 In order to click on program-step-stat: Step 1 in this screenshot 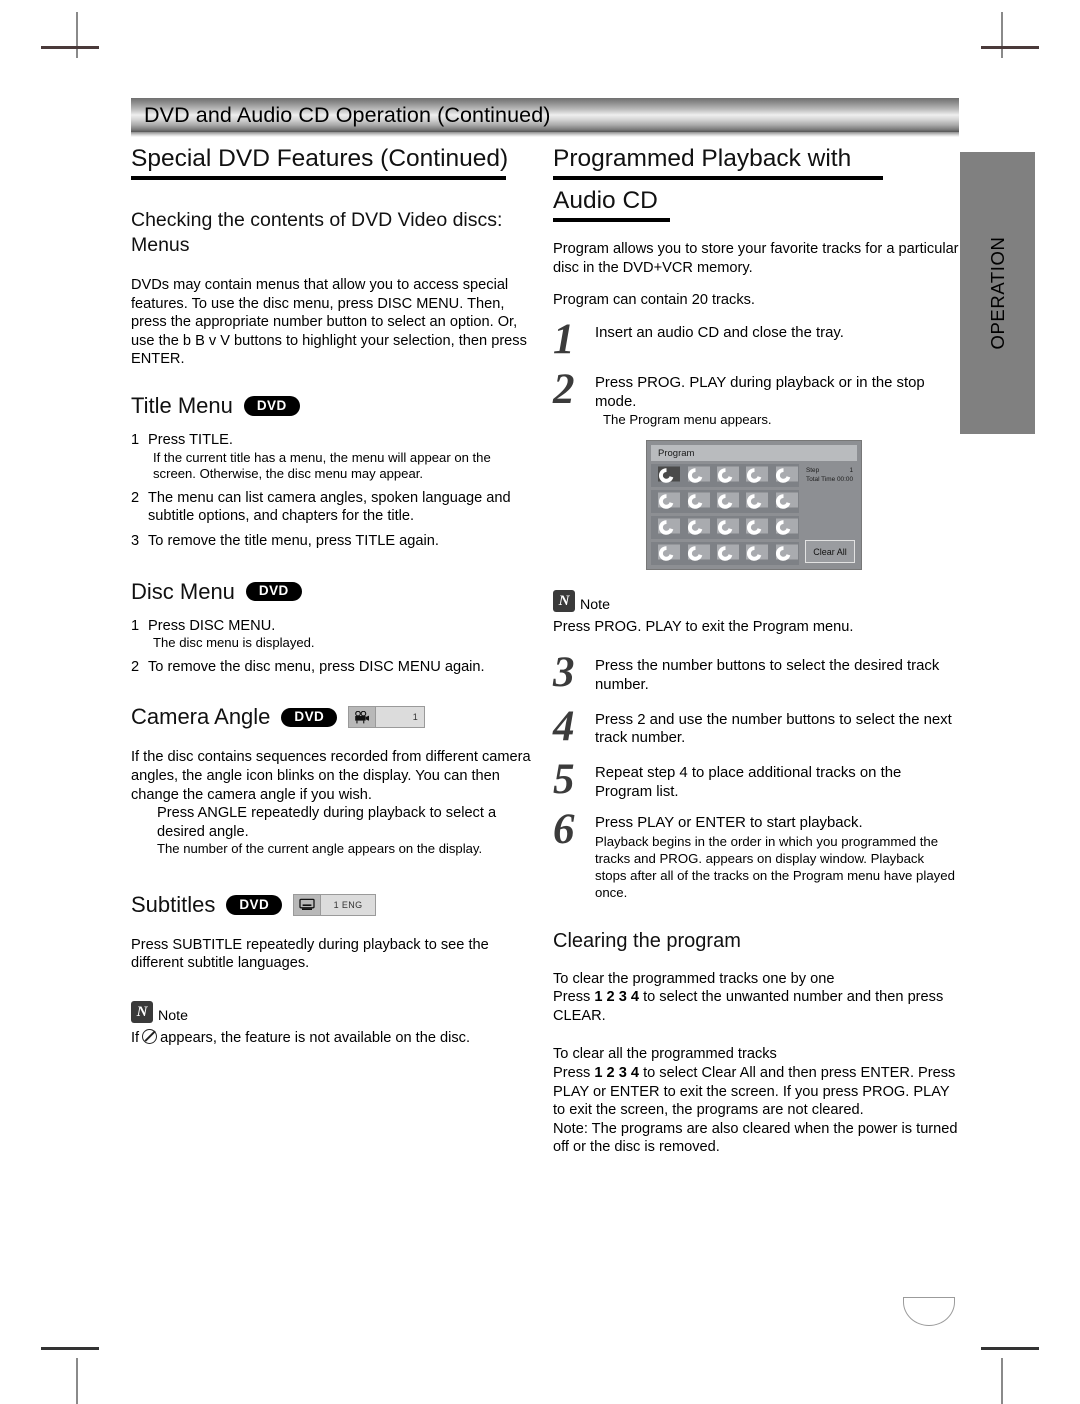, I will do `click(830, 470)`.